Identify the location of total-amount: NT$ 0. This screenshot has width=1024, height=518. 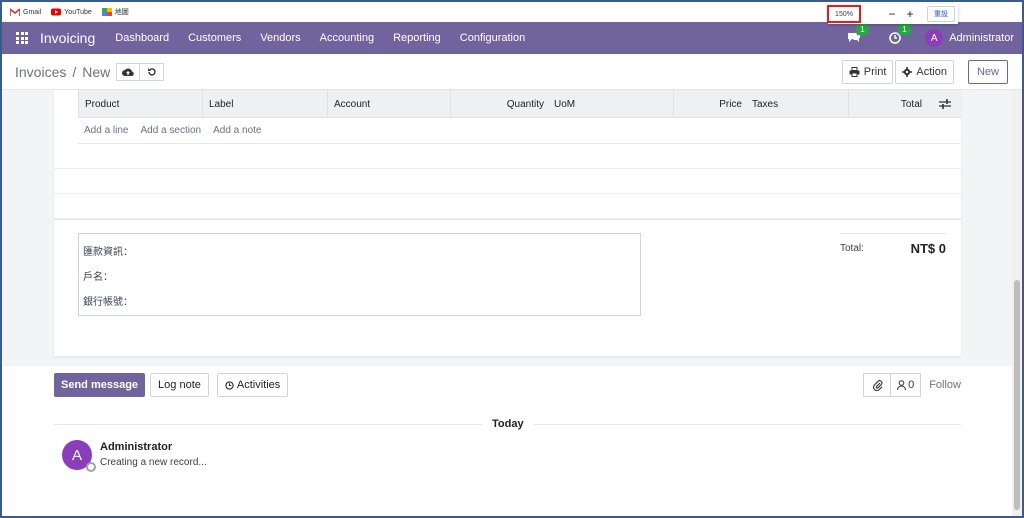
(928, 248).